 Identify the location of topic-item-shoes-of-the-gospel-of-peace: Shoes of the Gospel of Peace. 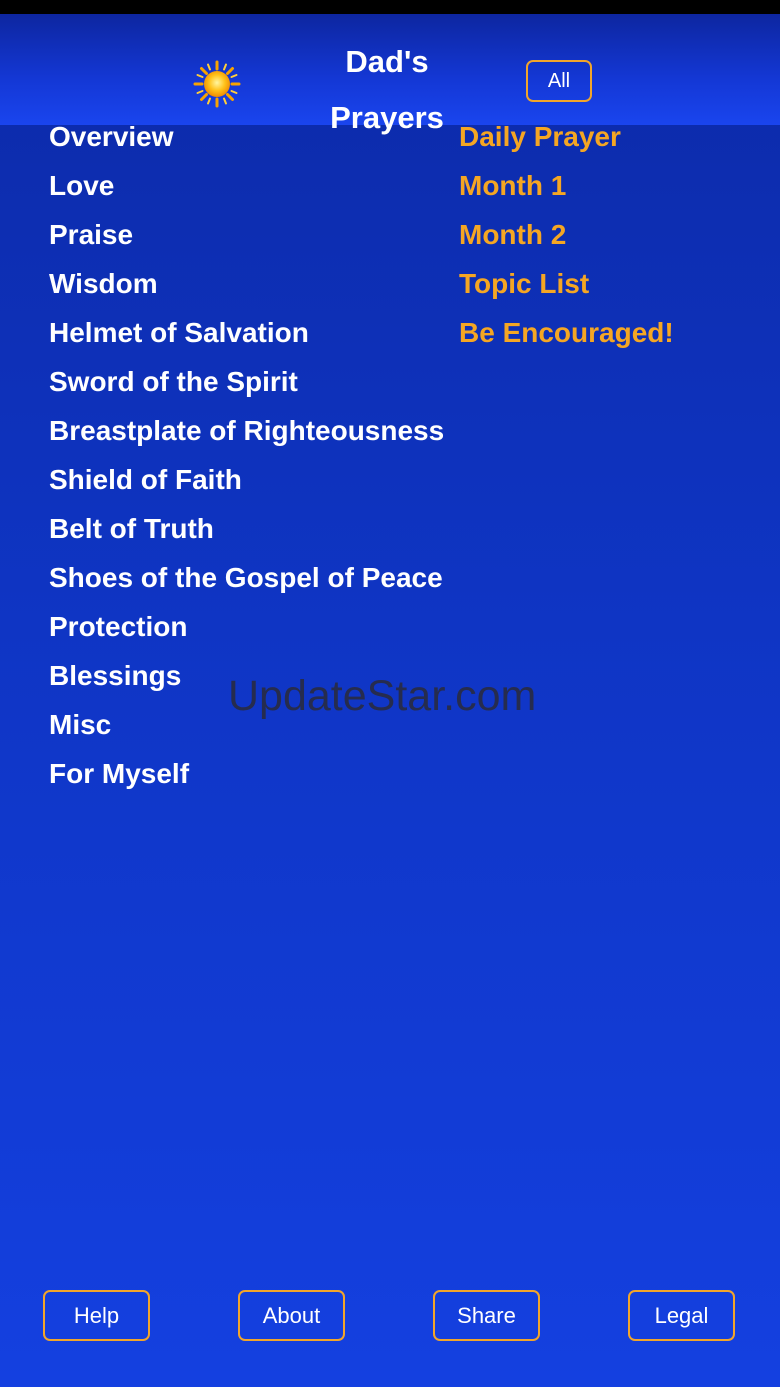
(246, 589).